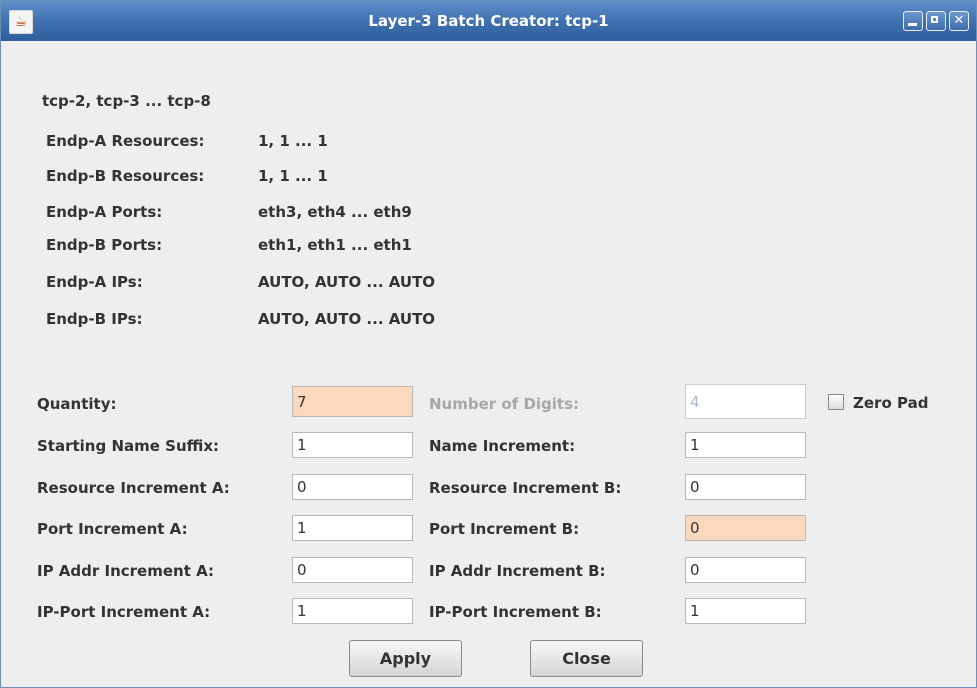 This screenshot has height=688, width=977. Describe the element at coordinates (347, 319) in the screenshot. I see `summary-value-endp-b-ips: AUTO, AUTO ... AUTO` at that location.